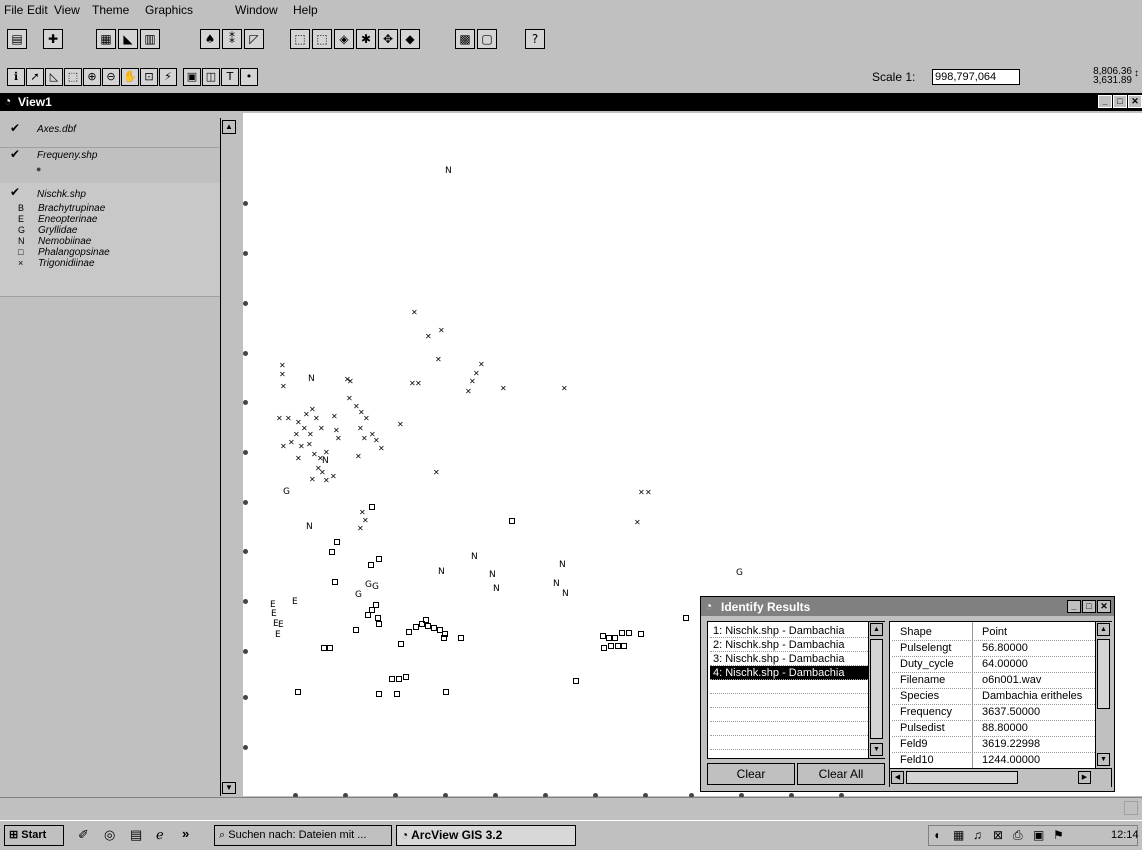 Image resolution: width=1142 pixels, height=850 pixels. What do you see at coordinates (111, 77) in the screenshot?
I see `zoom-out-tool-icon: ⊖` at bounding box center [111, 77].